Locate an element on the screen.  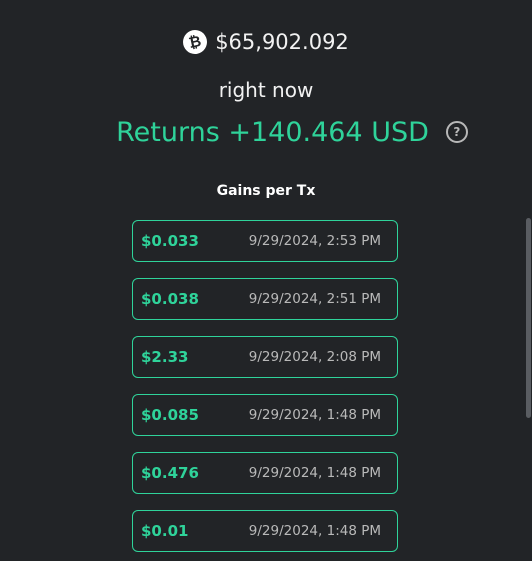
transaction-amount: $0.476 is located at coordinates (170, 473).